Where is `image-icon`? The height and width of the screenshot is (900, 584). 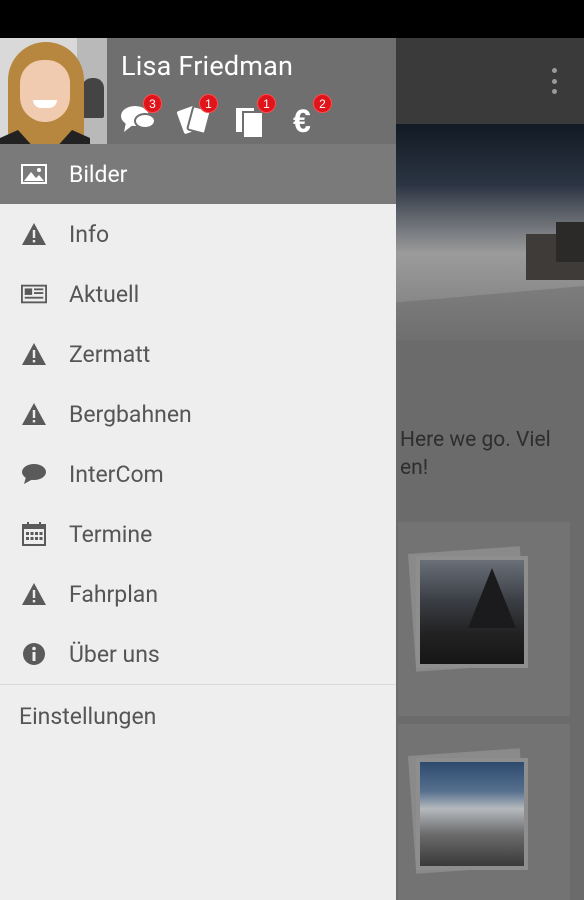 image-icon is located at coordinates (34, 174).